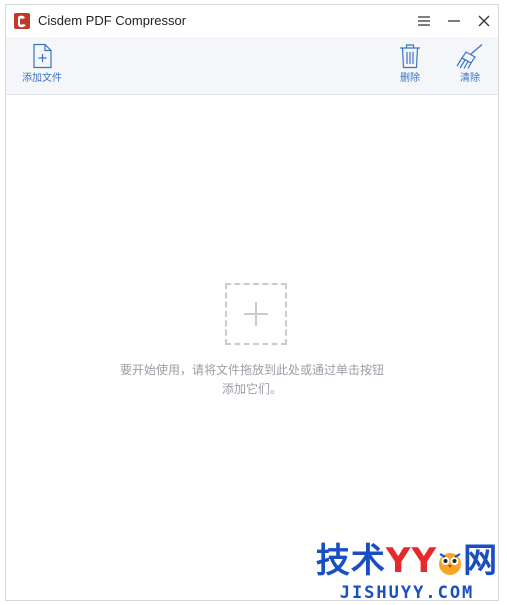 This screenshot has width=507, height=605. I want to click on menu-icon, so click(424, 21).